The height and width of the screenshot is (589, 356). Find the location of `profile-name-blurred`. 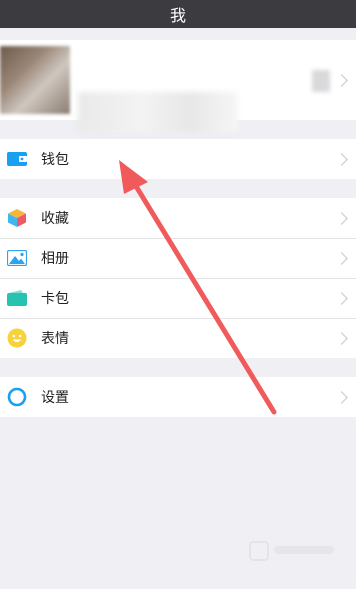

profile-name-blurred is located at coordinates (158, 112).